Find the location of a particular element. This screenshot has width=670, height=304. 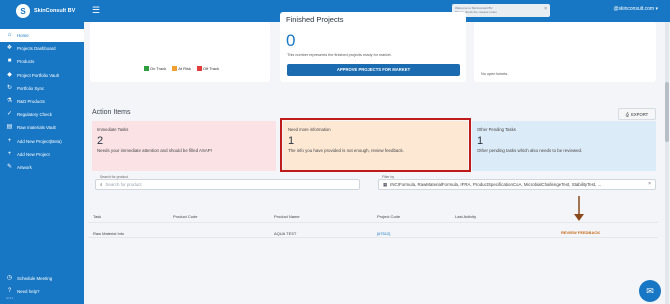

sidebar-item-label: Artwork is located at coordinates (24, 167).